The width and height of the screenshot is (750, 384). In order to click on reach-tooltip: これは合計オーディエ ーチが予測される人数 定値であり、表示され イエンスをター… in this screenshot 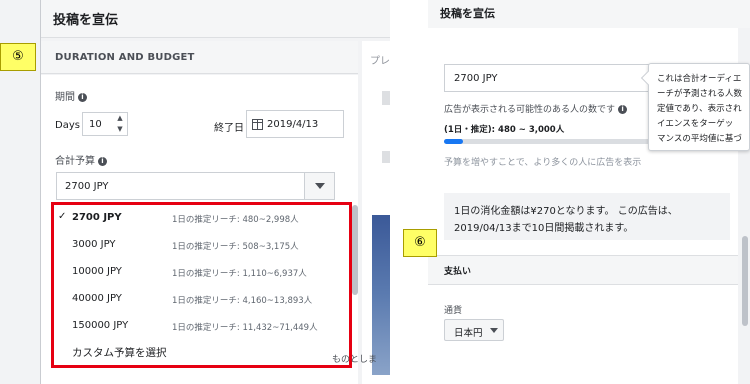, I will do `click(695, 107)`.